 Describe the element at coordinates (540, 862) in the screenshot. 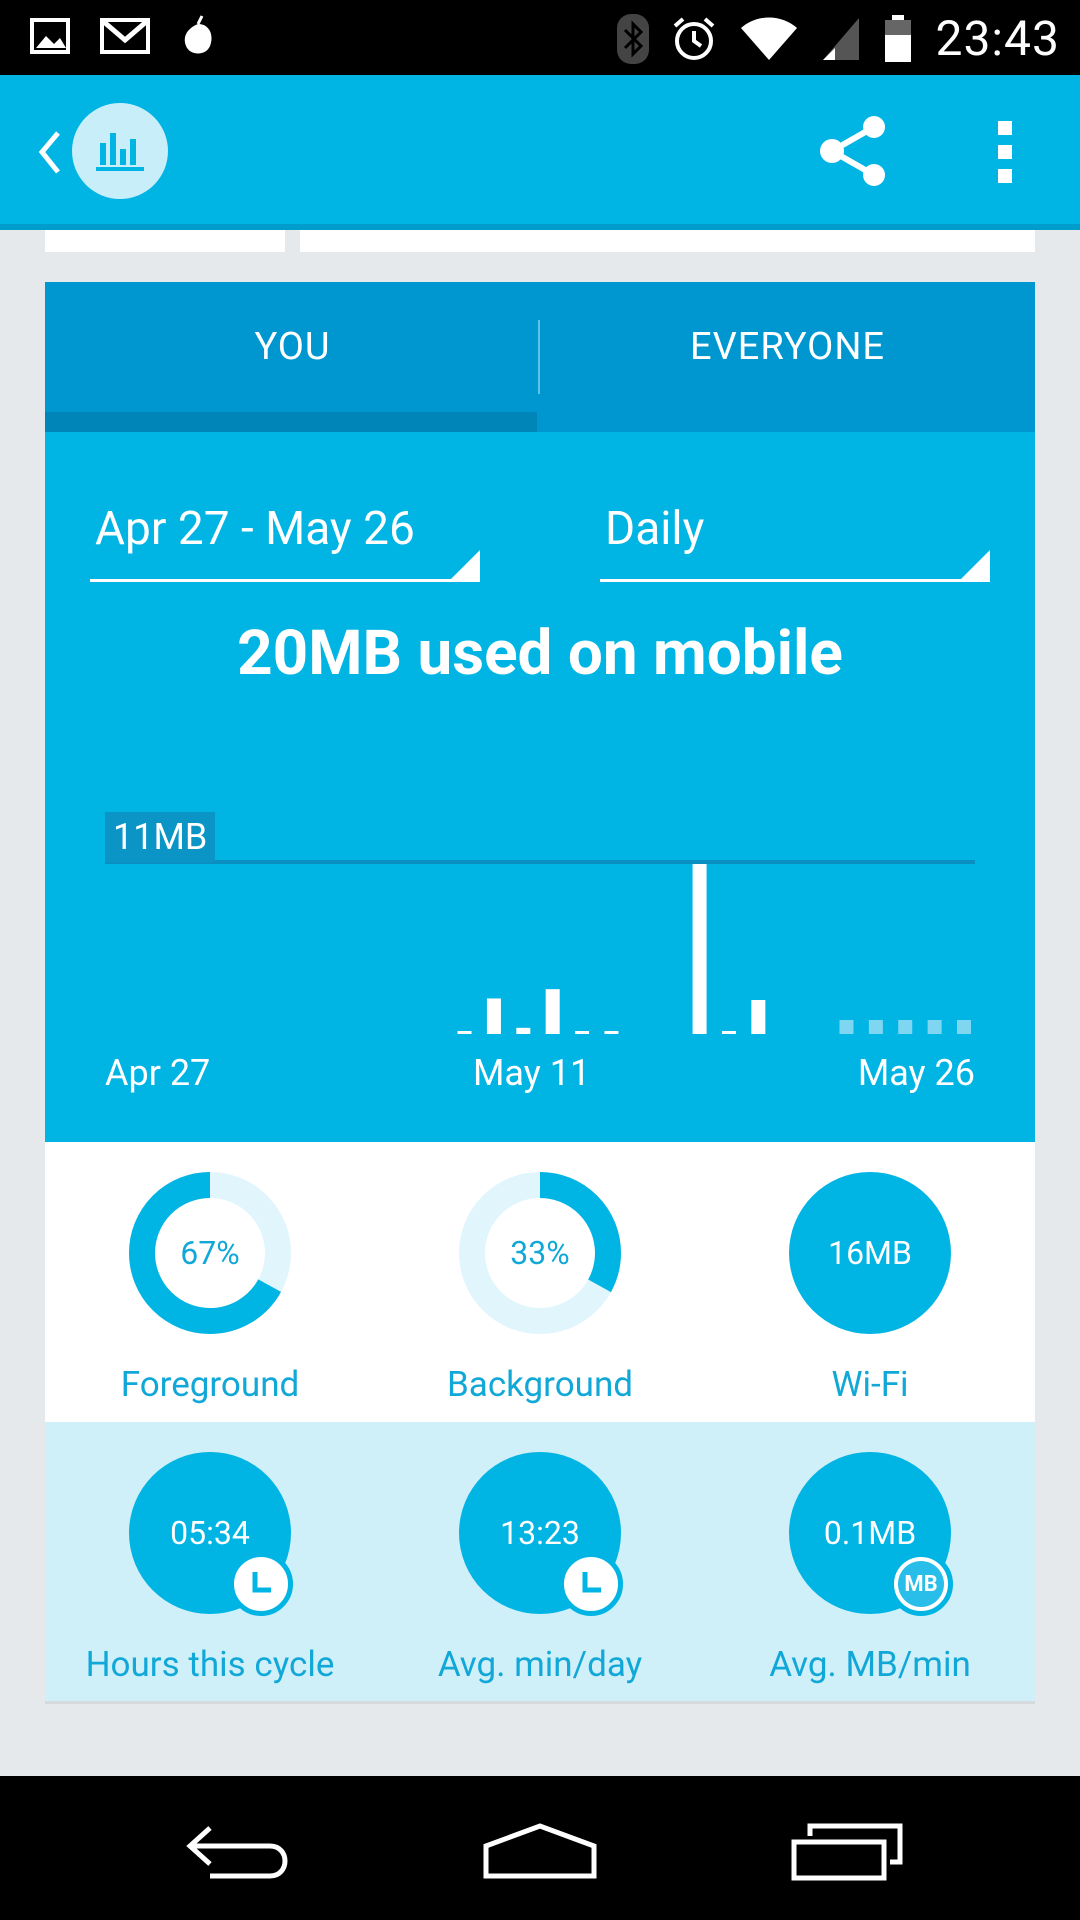

I see `chart-max-line` at that location.